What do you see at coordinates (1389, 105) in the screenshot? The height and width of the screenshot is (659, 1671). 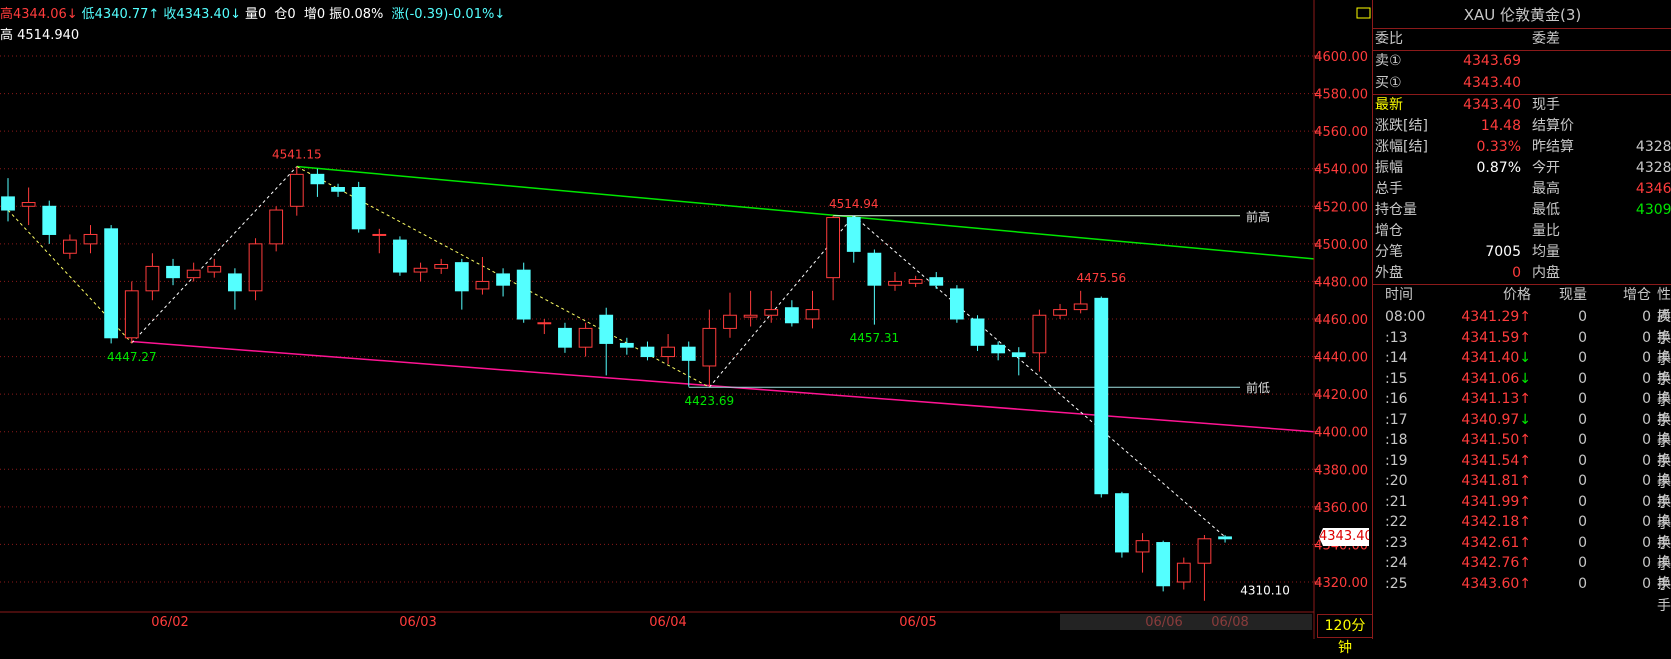 I see `quote-label: 最新` at bounding box center [1389, 105].